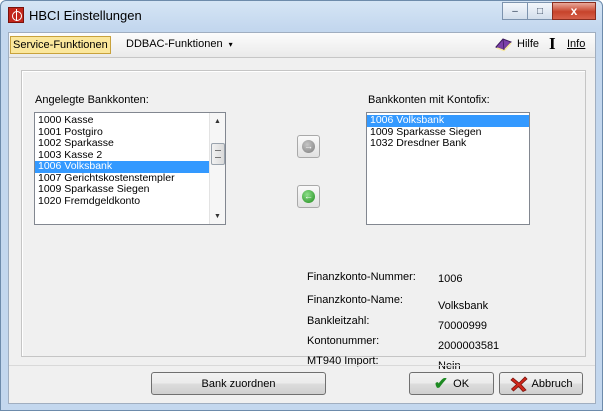 Image resolution: width=603 pixels, height=411 pixels. What do you see at coordinates (461, 383) in the screenshot?
I see `ok-label: OK` at bounding box center [461, 383].